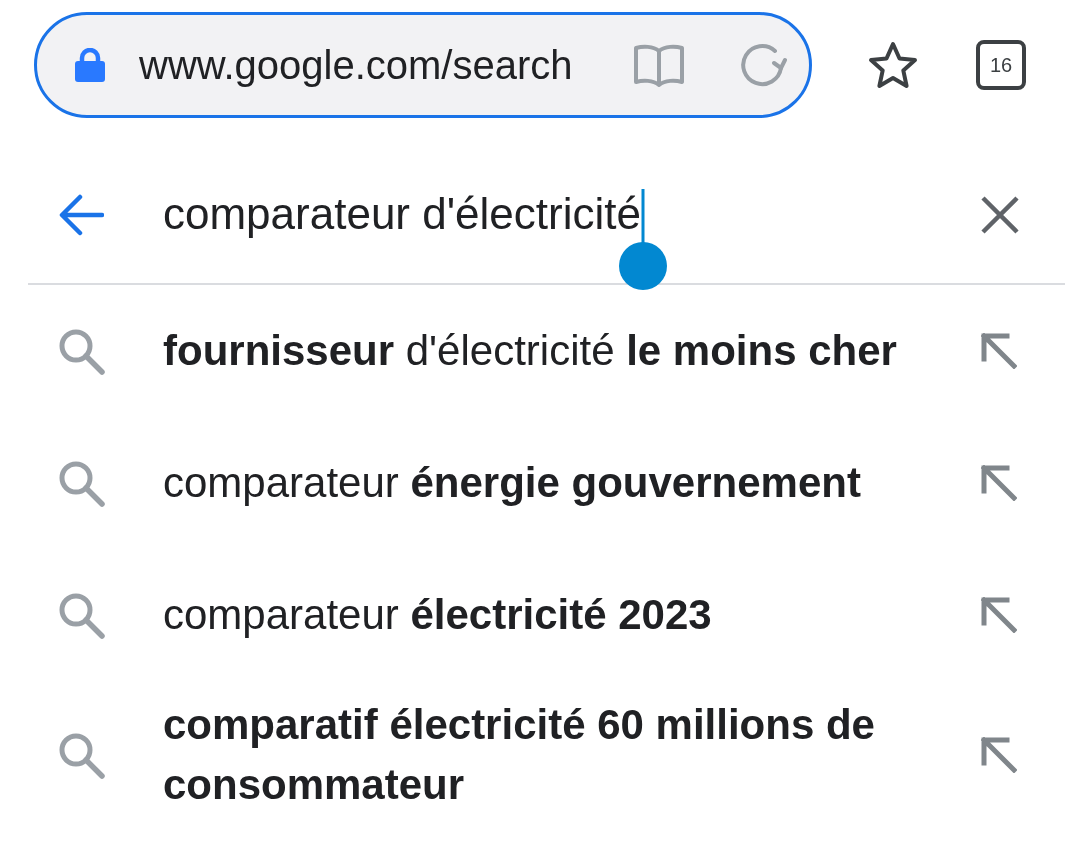 Image resolution: width=1080 pixels, height=845 pixels. What do you see at coordinates (763, 65) in the screenshot?
I see `reload-icon` at bounding box center [763, 65].